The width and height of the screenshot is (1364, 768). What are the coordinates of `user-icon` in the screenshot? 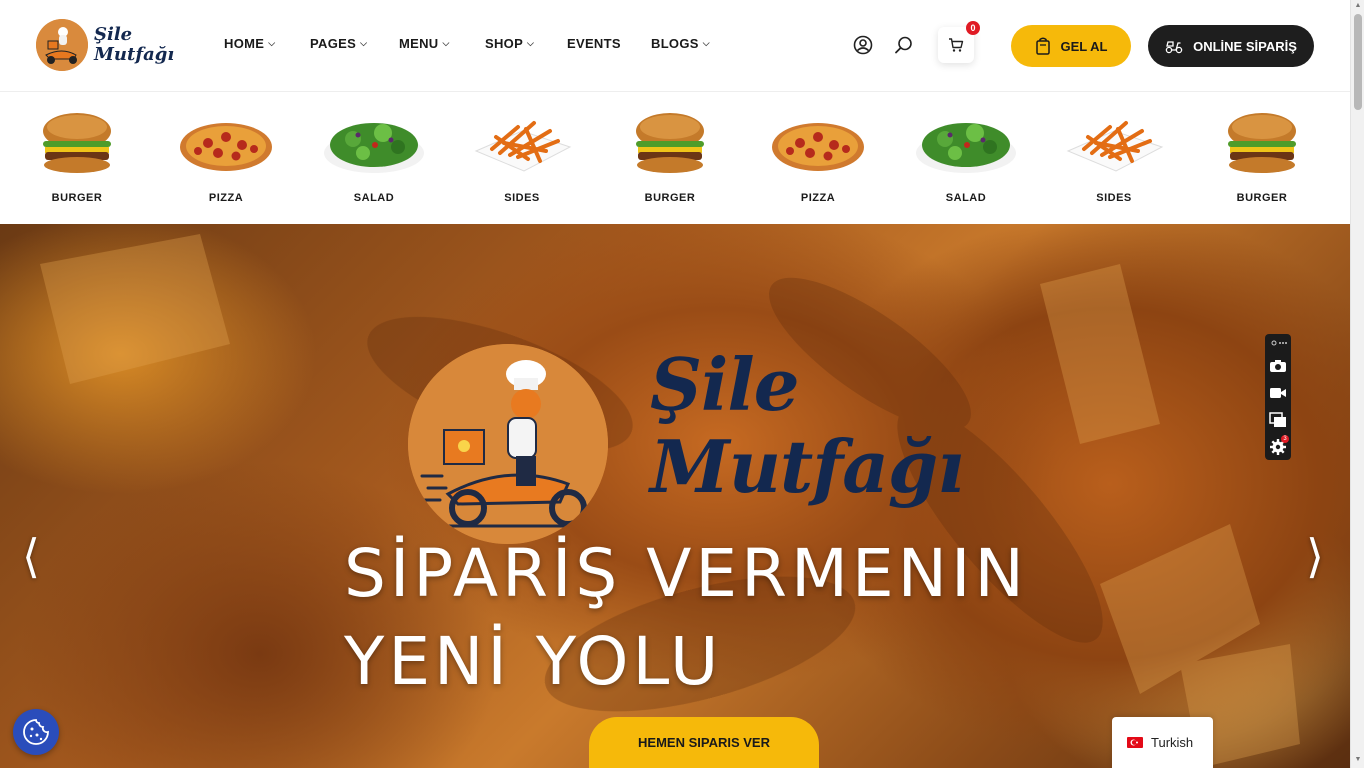 It's located at (863, 45).